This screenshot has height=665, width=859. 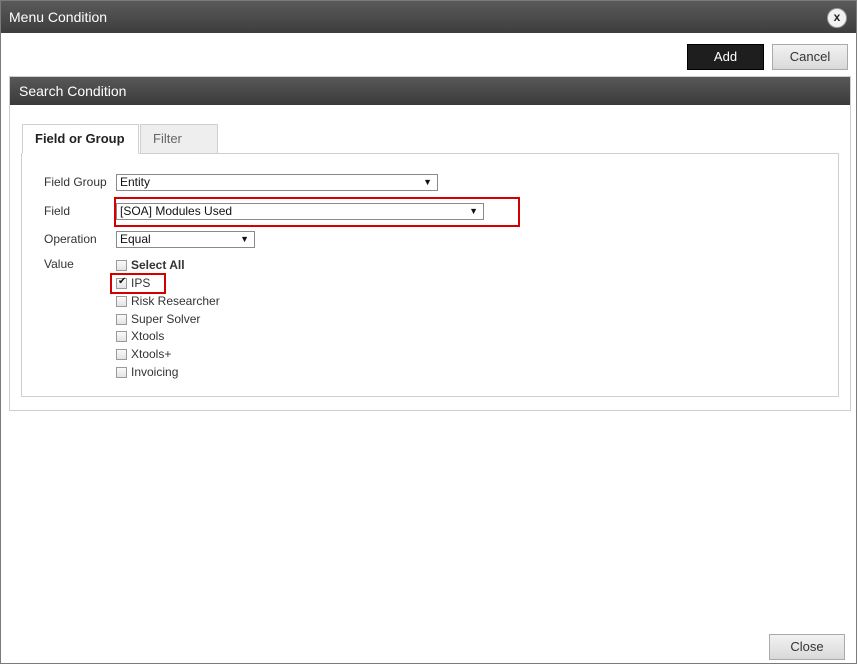 What do you see at coordinates (121, 265) in the screenshot?
I see `select-all-checkbox` at bounding box center [121, 265].